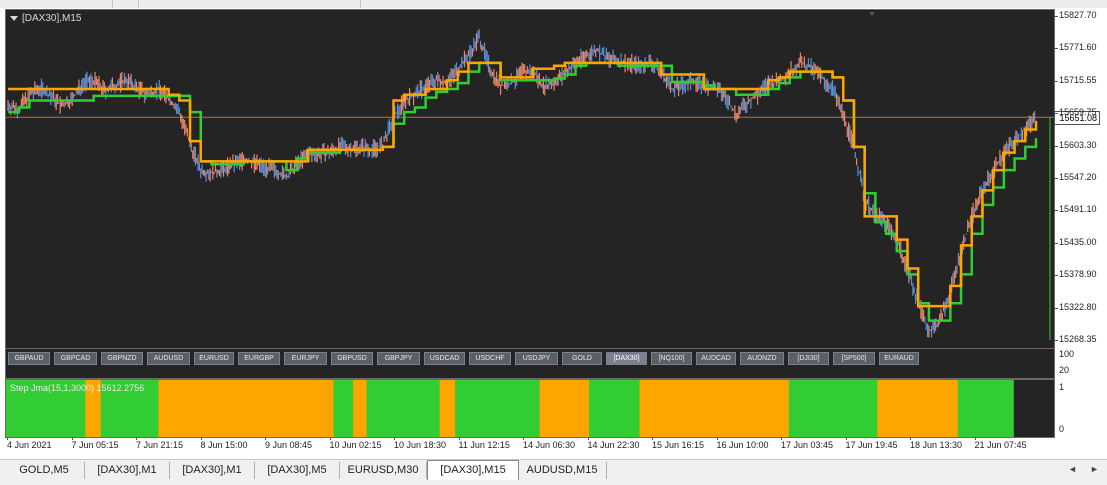 This screenshot has height=485, width=1107. I want to click on symbol-button-nq100: [NQ100], so click(671, 358).